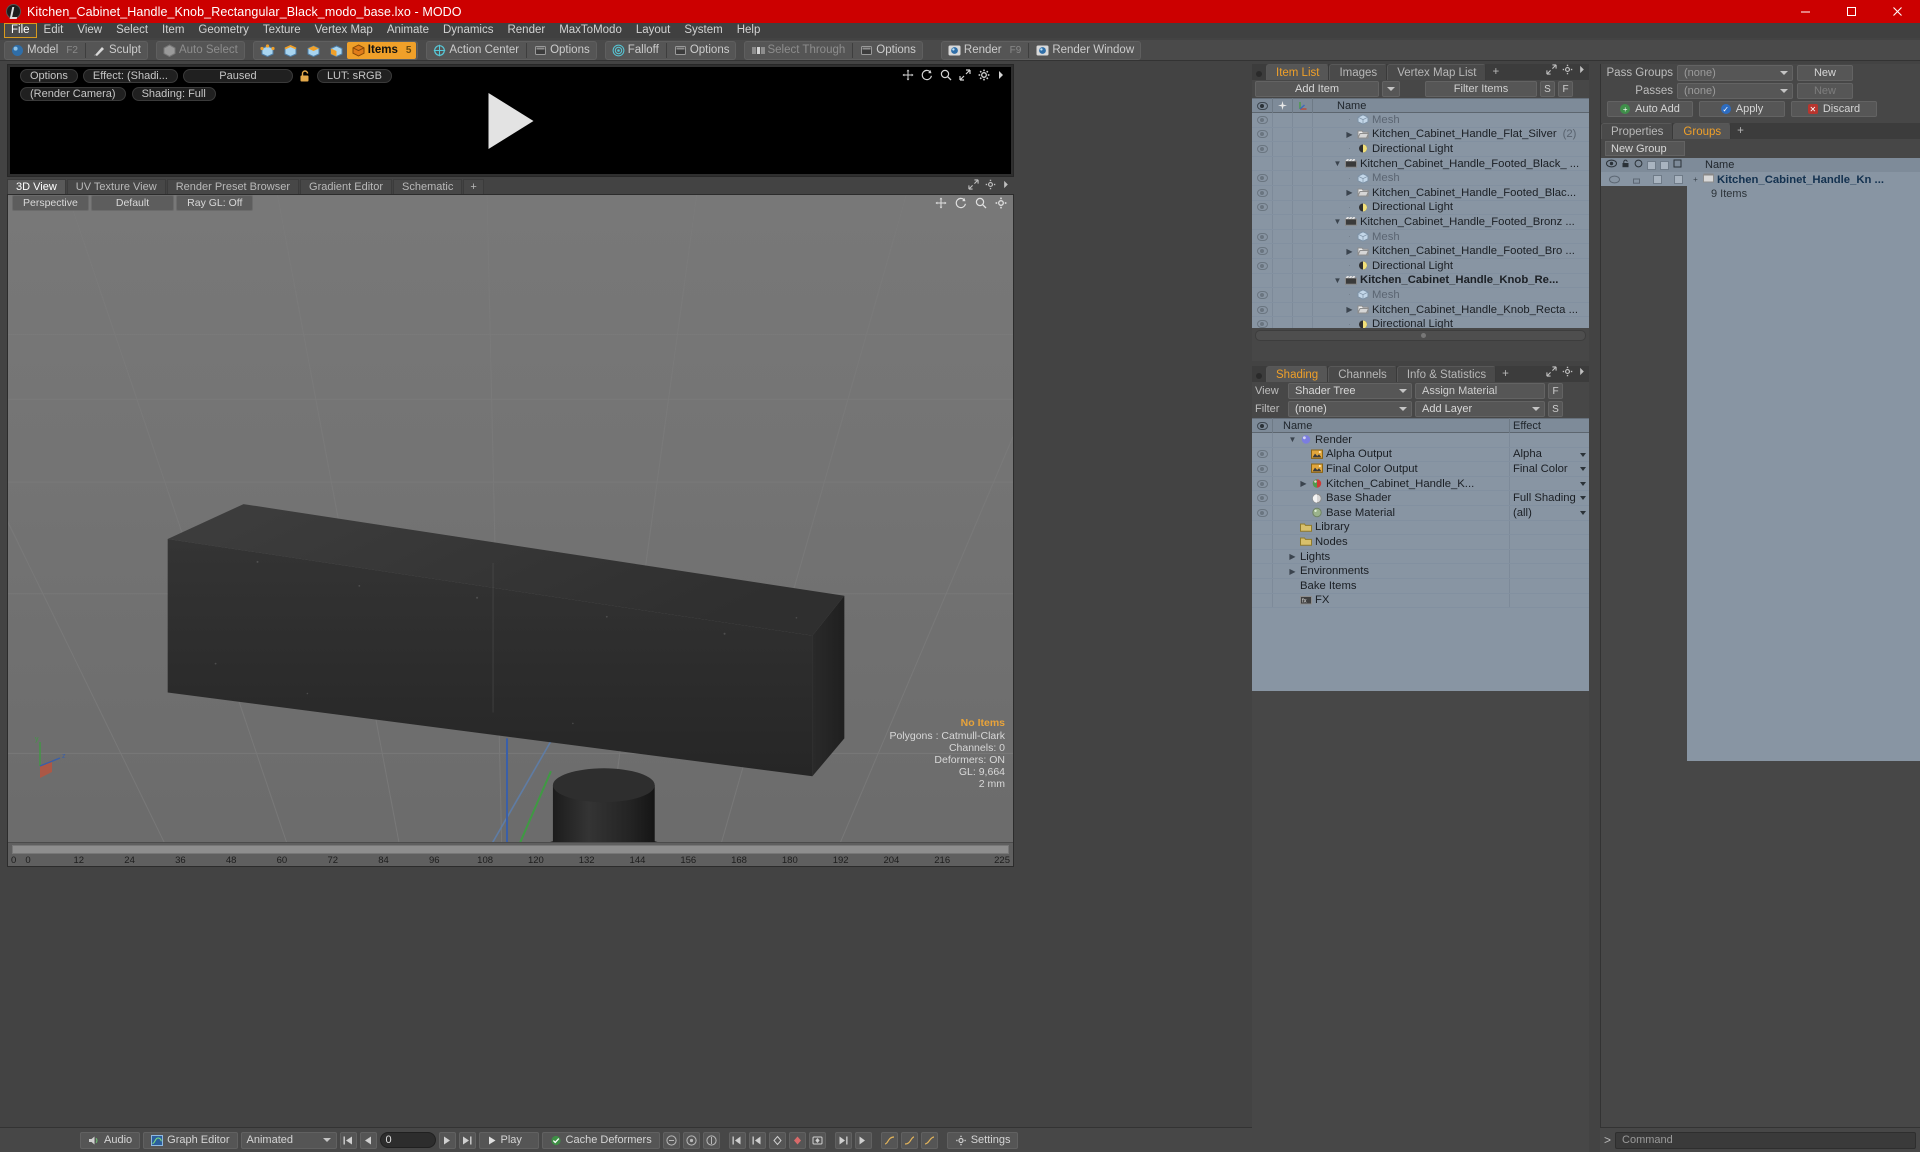 The image size is (1920, 1152). Describe the element at coordinates (863, 1140) in the screenshot. I see `key-step-fwd-button` at that location.